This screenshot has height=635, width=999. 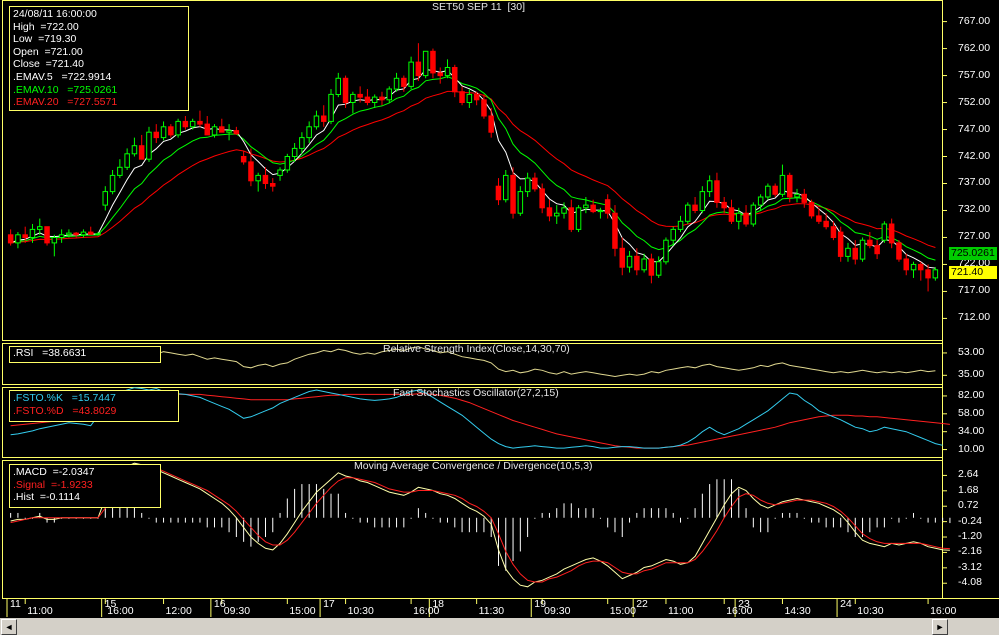 I want to click on x-time-label: 16:00, so click(x=943, y=611).